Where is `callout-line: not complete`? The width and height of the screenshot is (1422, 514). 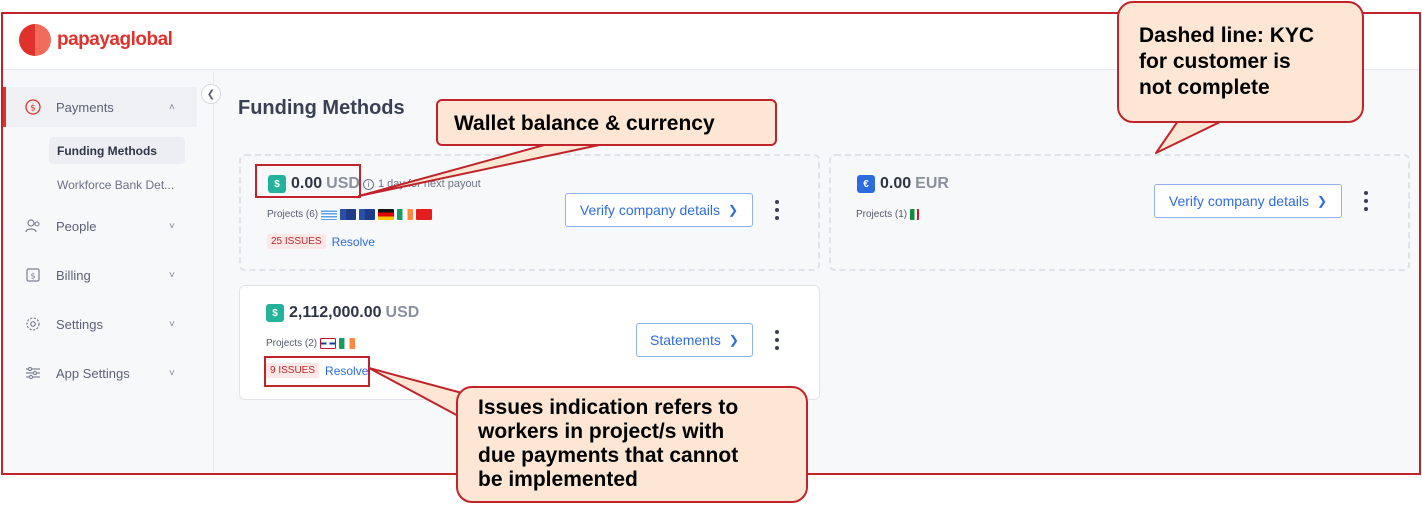
callout-line: not complete is located at coordinates (1204, 87).